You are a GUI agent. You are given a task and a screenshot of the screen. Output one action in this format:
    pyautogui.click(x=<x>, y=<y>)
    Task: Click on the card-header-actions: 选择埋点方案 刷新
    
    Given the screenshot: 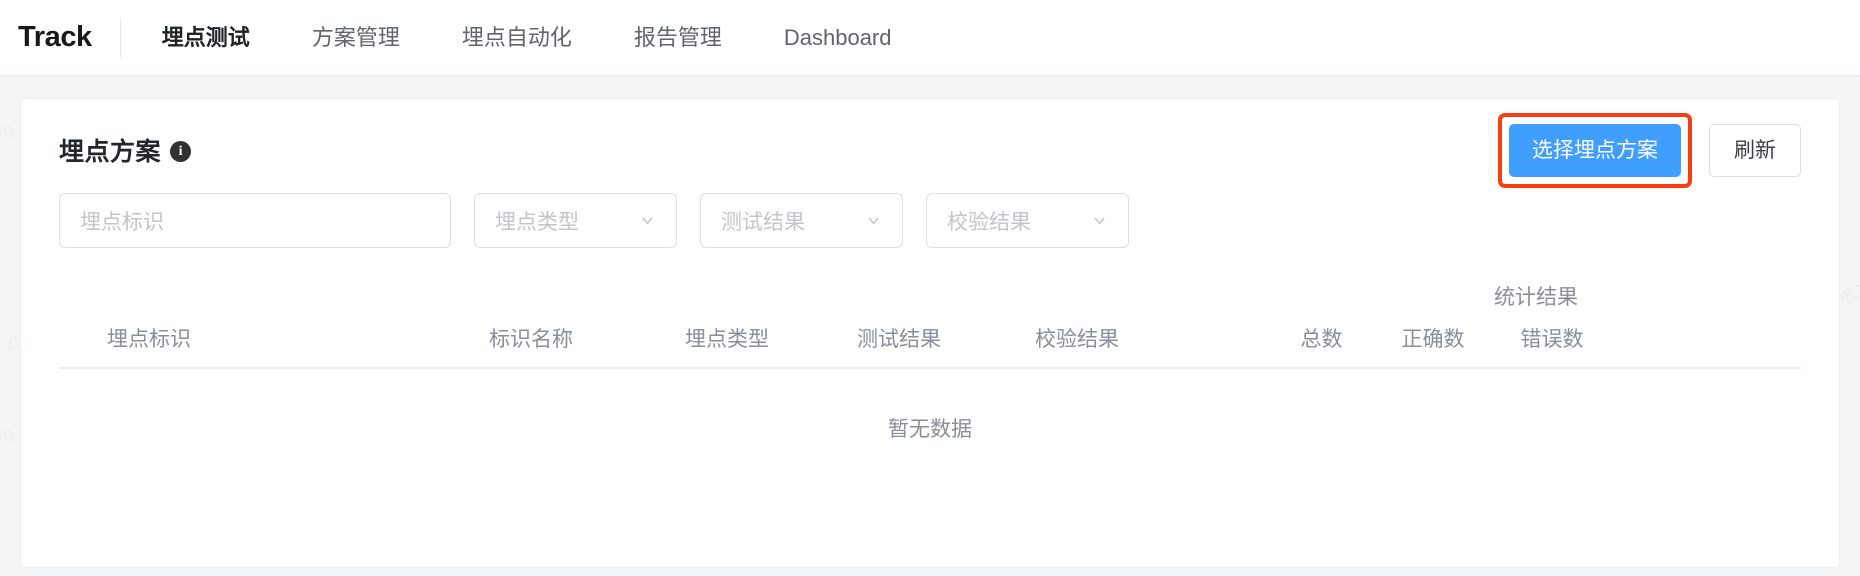 What is the action you would take?
    pyautogui.click(x=1649, y=150)
    